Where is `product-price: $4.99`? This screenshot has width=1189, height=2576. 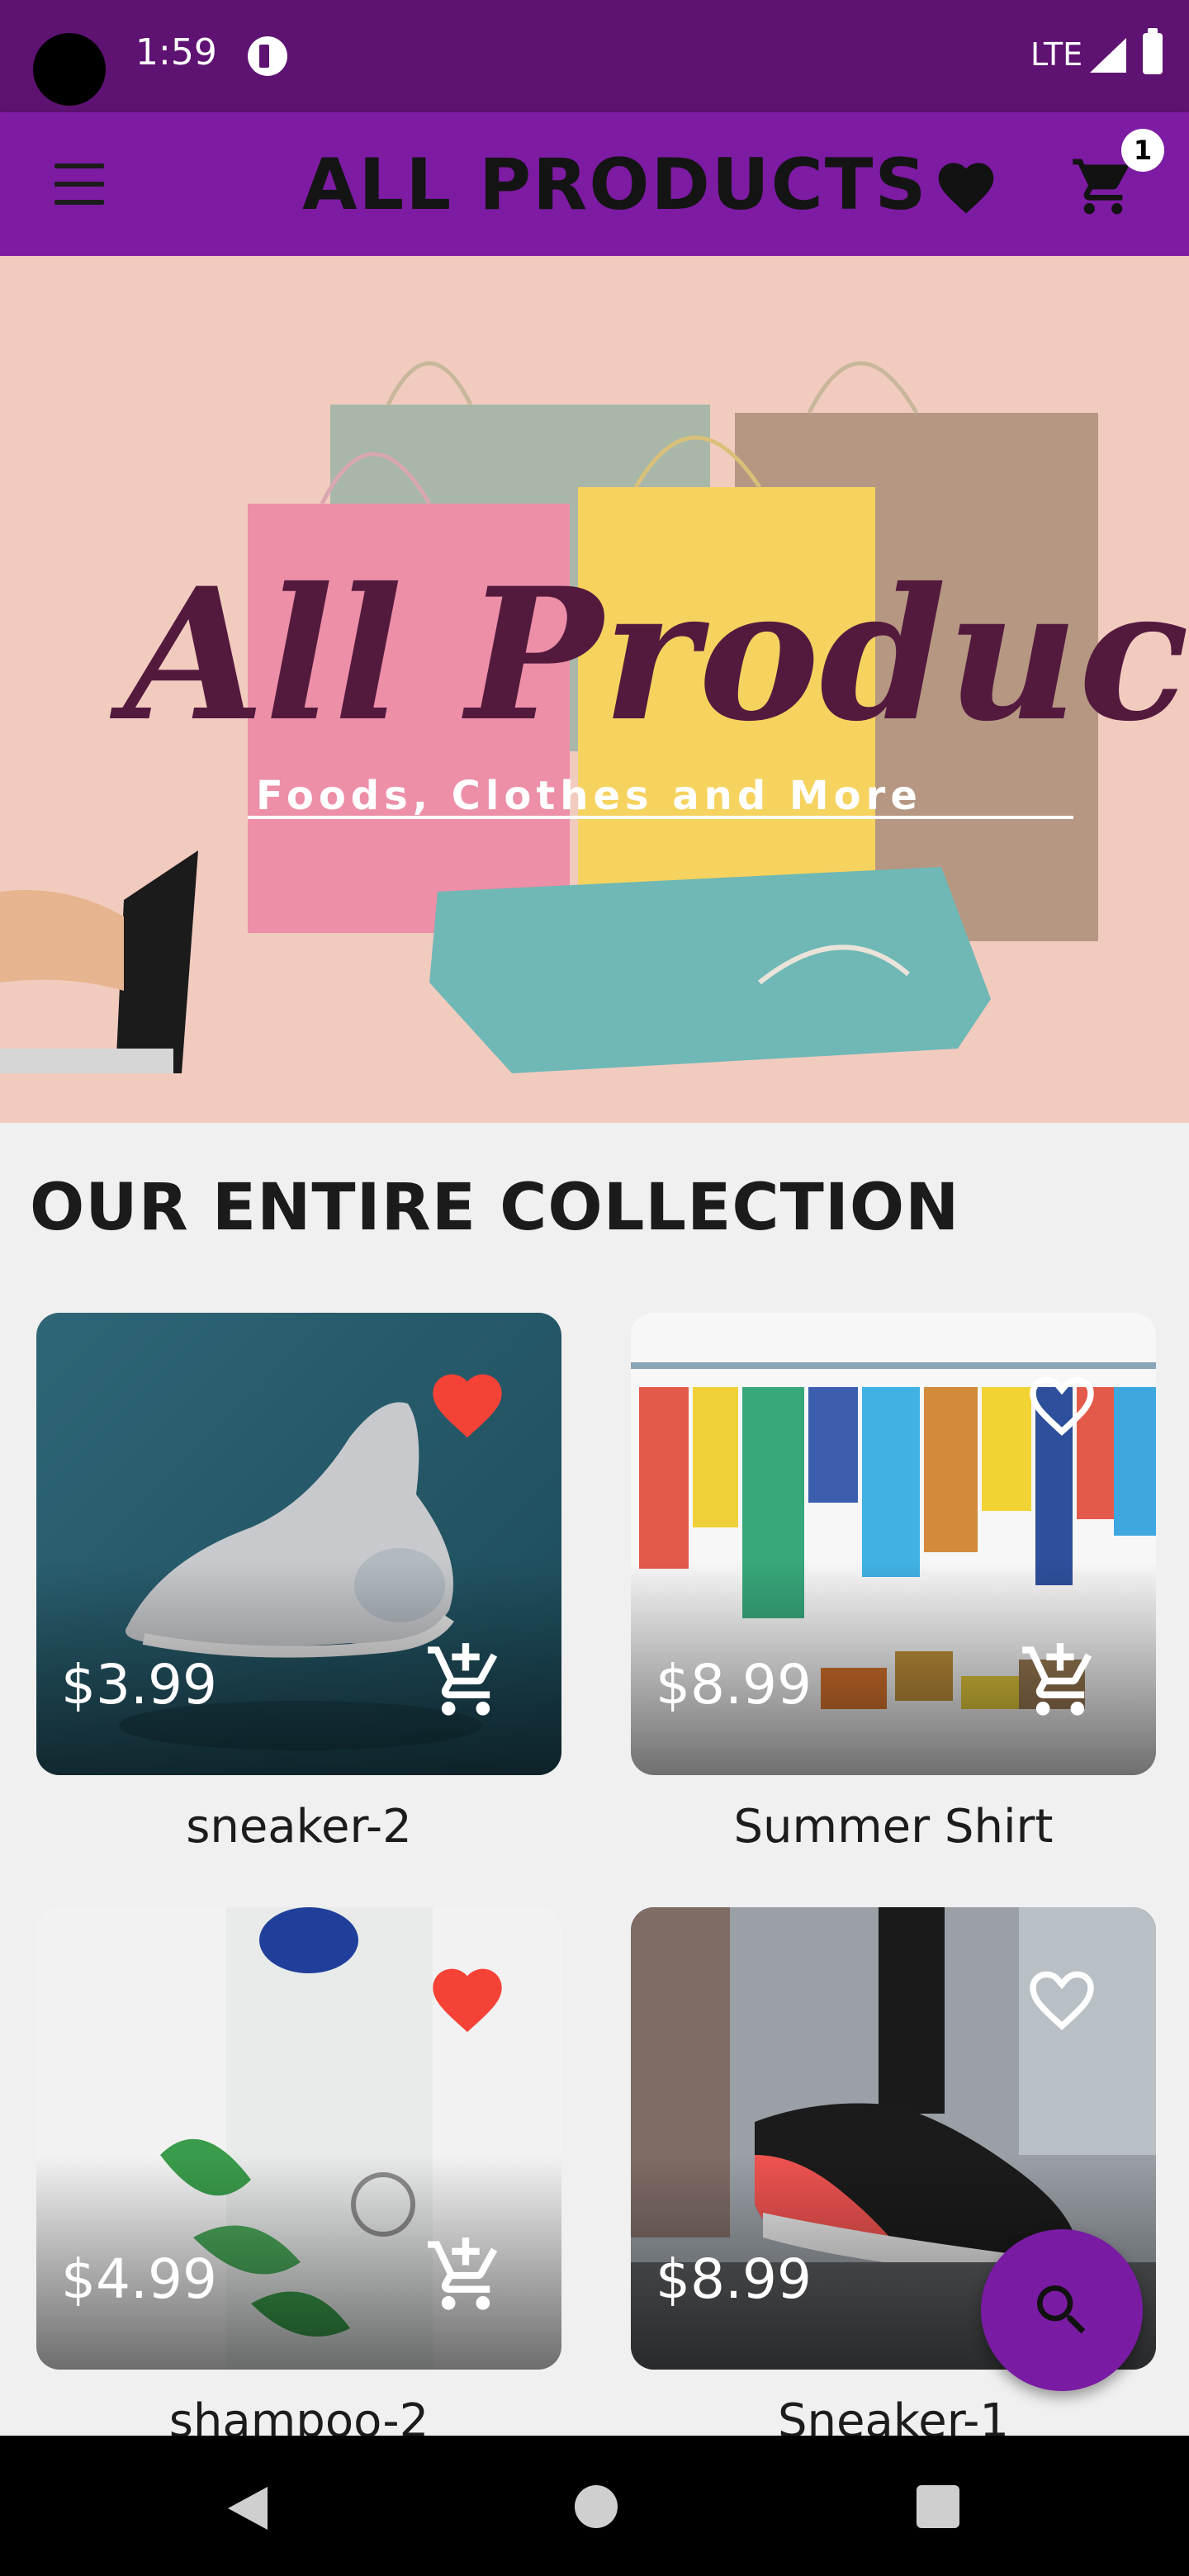 product-price: $4.99 is located at coordinates (139, 2279).